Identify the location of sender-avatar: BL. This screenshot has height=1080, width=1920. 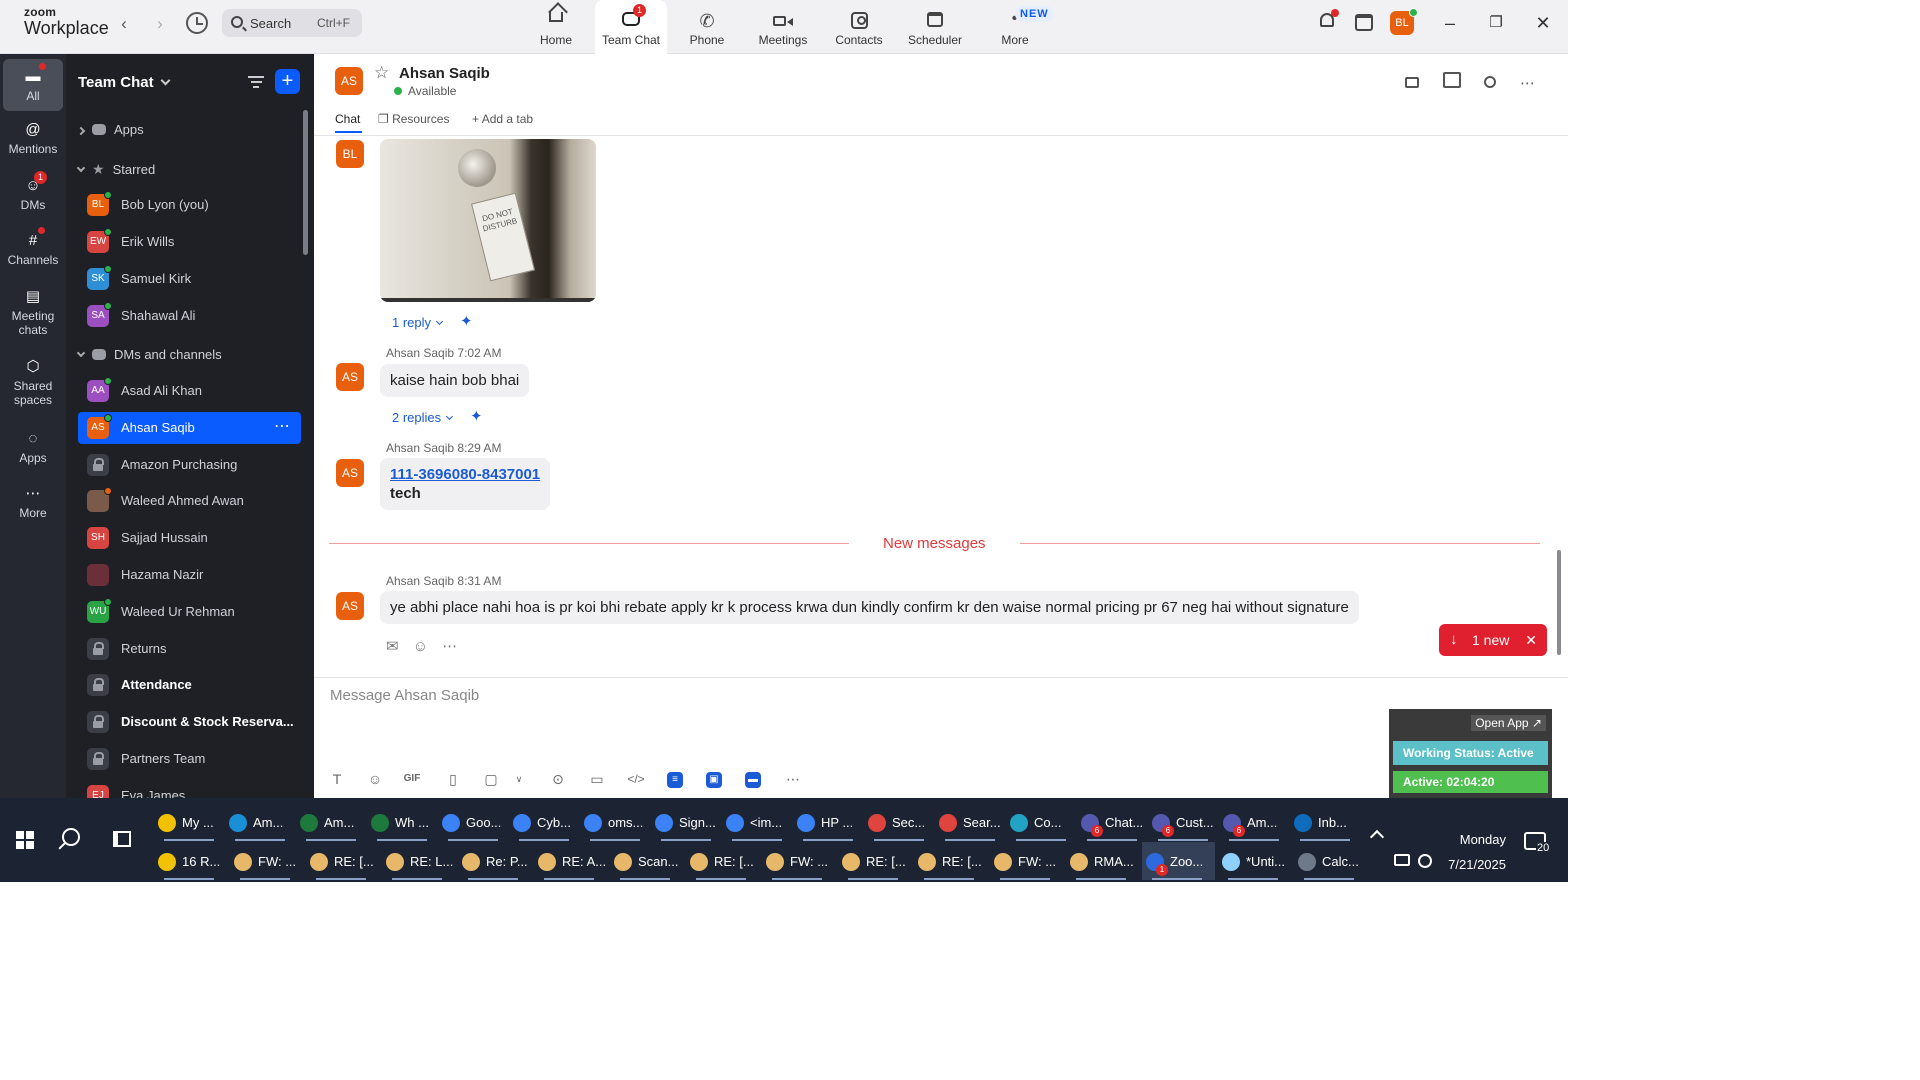
(350, 154).